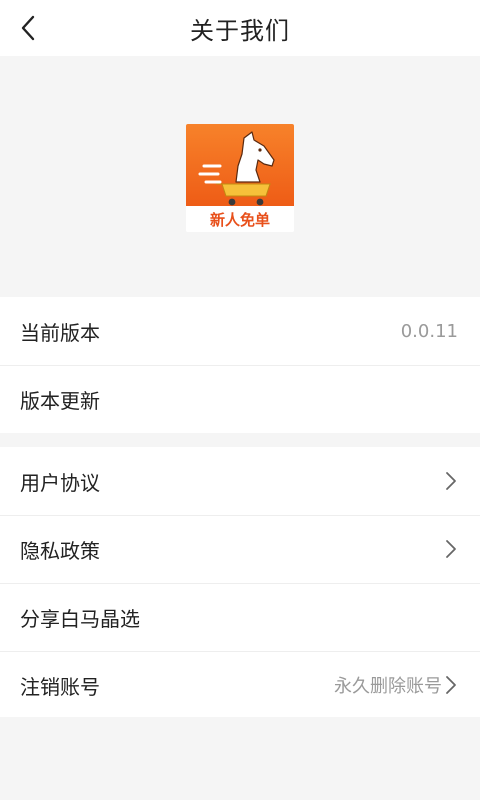 The height and width of the screenshot is (800, 480). I want to click on chevron-left-icon, so click(28, 28).